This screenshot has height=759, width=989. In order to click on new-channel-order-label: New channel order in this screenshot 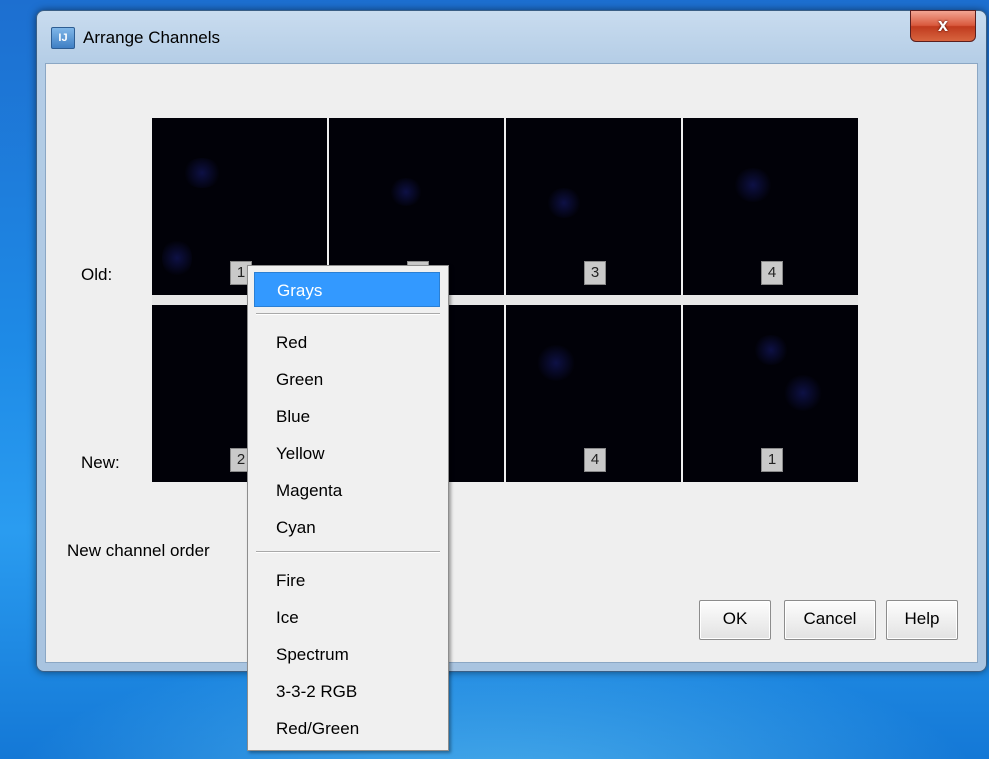, I will do `click(138, 550)`.